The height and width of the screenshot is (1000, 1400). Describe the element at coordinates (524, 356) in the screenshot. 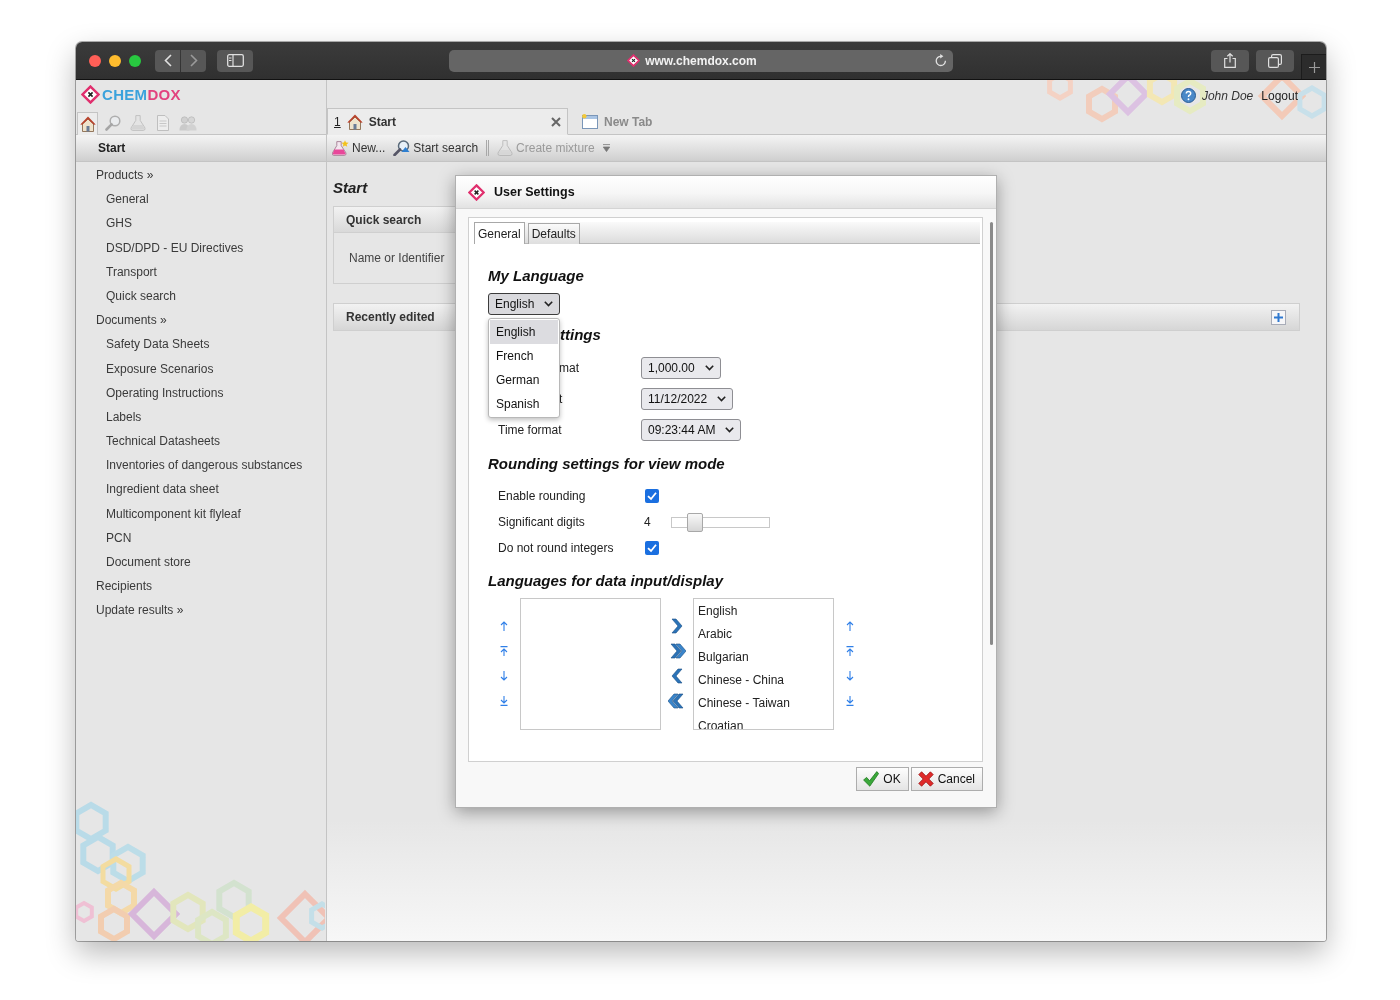

I see `dropdown-option: French` at that location.